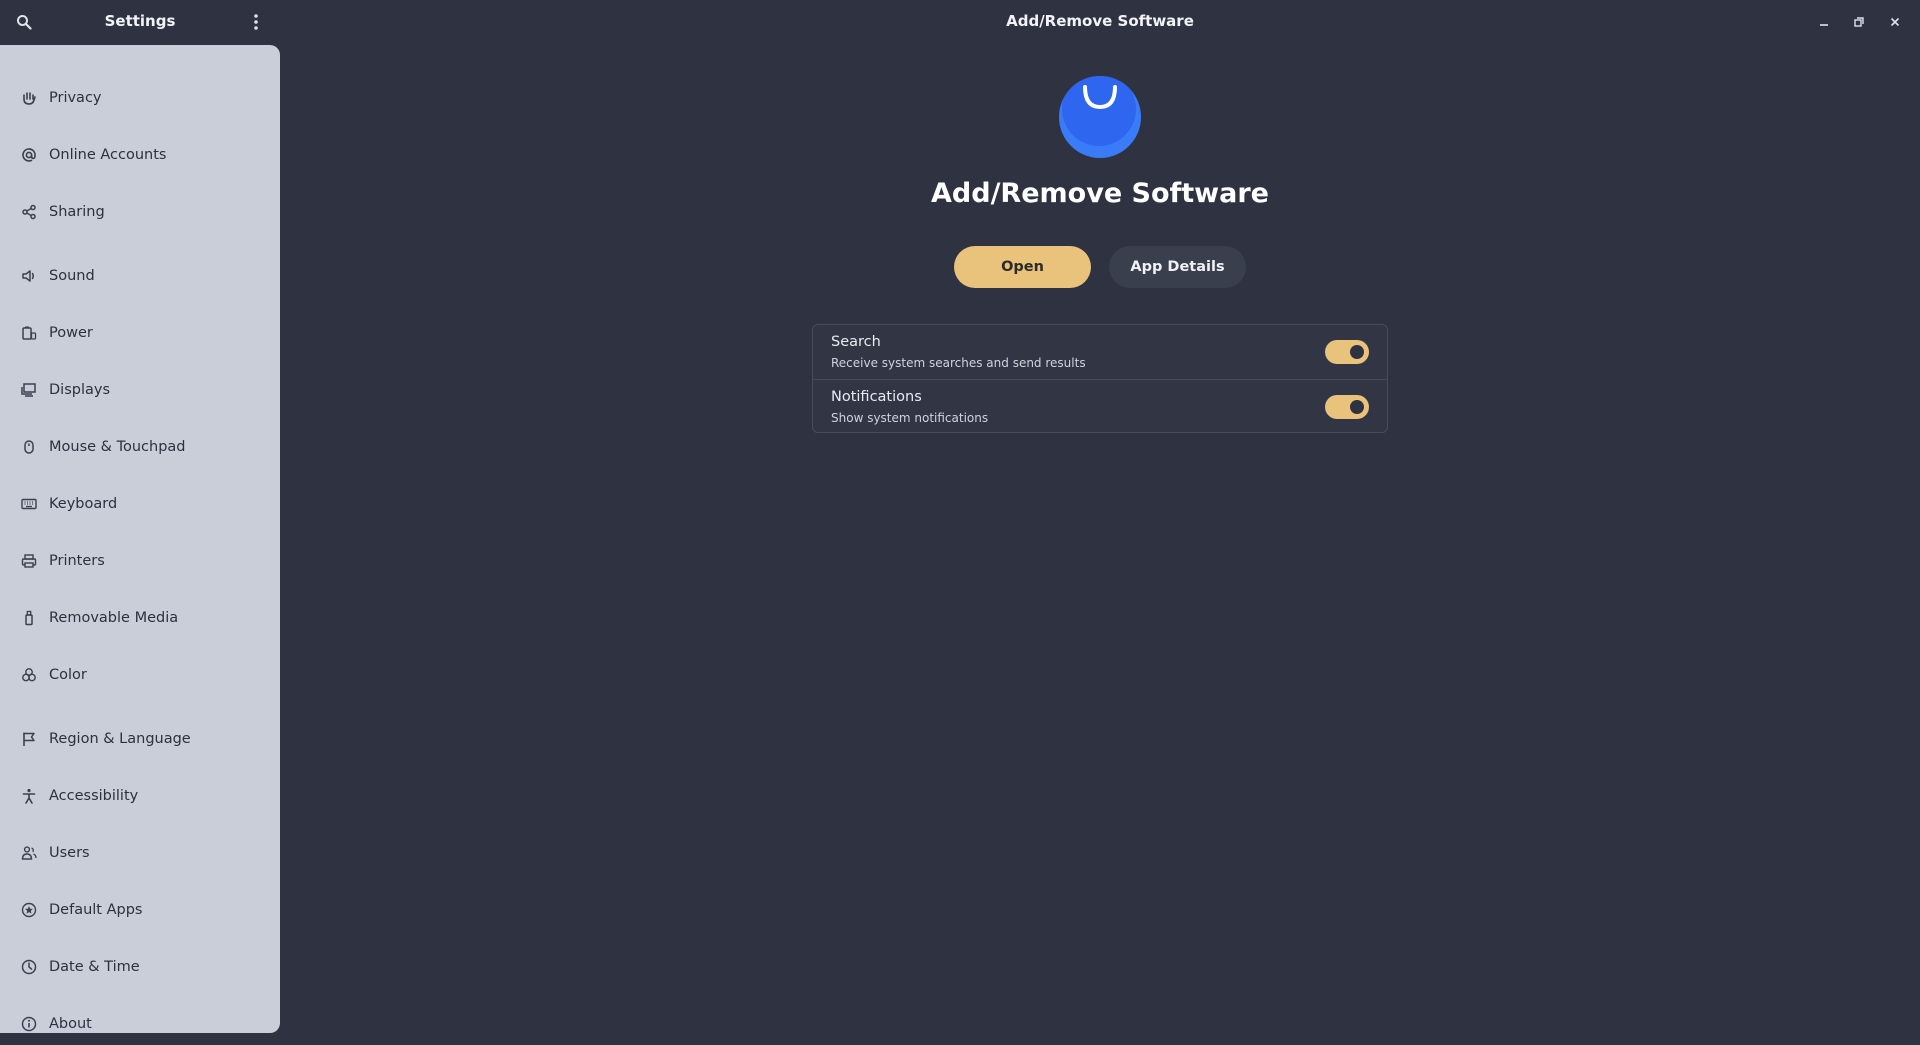  I want to click on sidebar-item-label: Removable Media, so click(114, 618).